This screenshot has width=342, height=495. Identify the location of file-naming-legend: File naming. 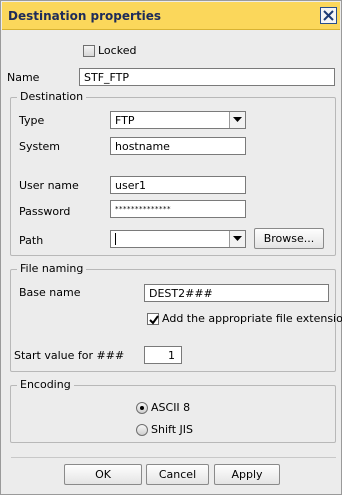
(52, 268).